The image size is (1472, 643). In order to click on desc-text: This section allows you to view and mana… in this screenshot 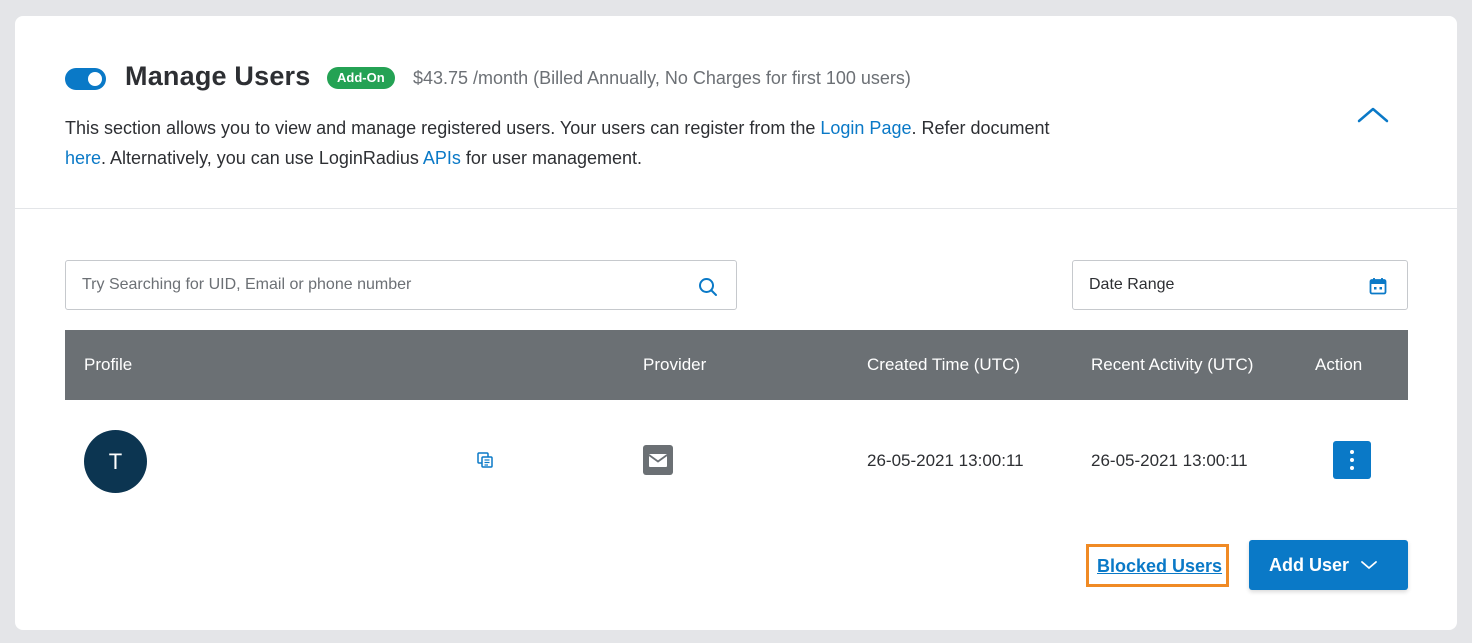, I will do `click(443, 128)`.